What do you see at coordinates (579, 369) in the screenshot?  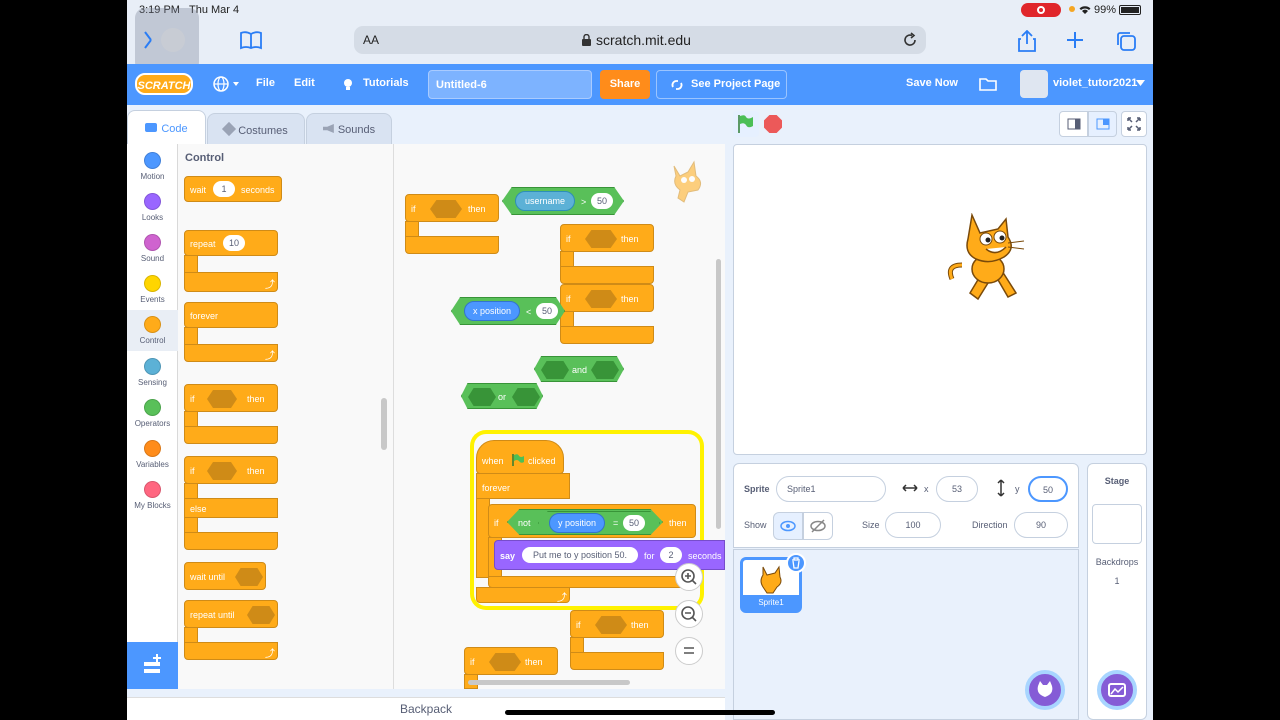 I see `and-operator: and` at bounding box center [579, 369].